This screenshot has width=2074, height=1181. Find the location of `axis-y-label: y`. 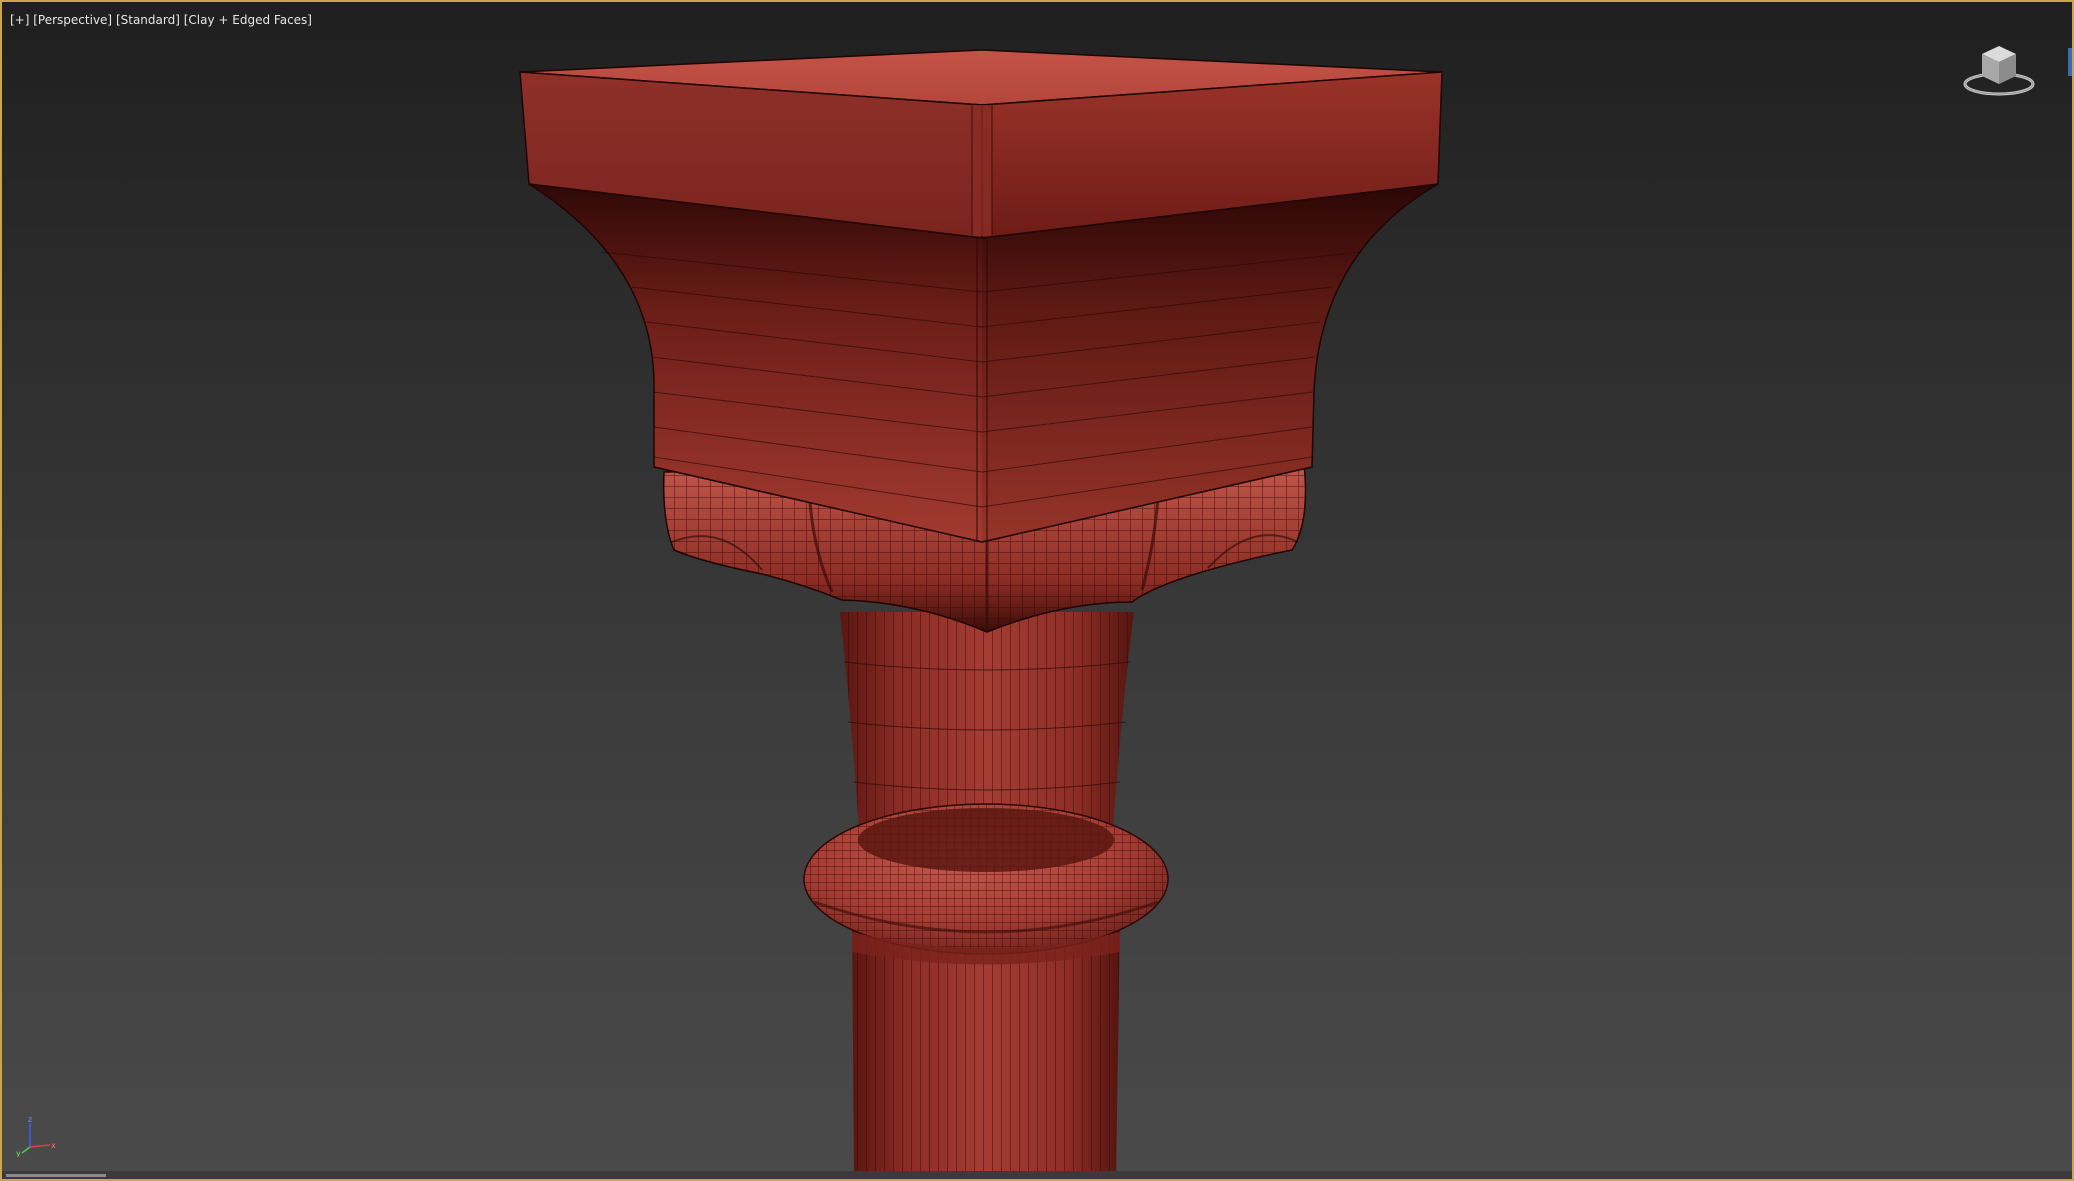

axis-y-label: y is located at coordinates (18, 1153).